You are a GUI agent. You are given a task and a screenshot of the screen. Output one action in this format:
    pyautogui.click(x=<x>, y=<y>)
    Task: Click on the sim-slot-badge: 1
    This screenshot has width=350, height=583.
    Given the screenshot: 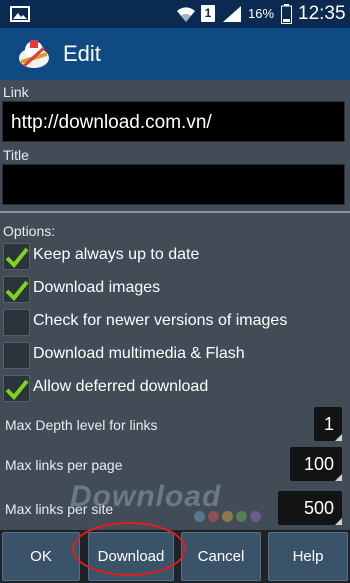 What is the action you would take?
    pyautogui.click(x=208, y=13)
    